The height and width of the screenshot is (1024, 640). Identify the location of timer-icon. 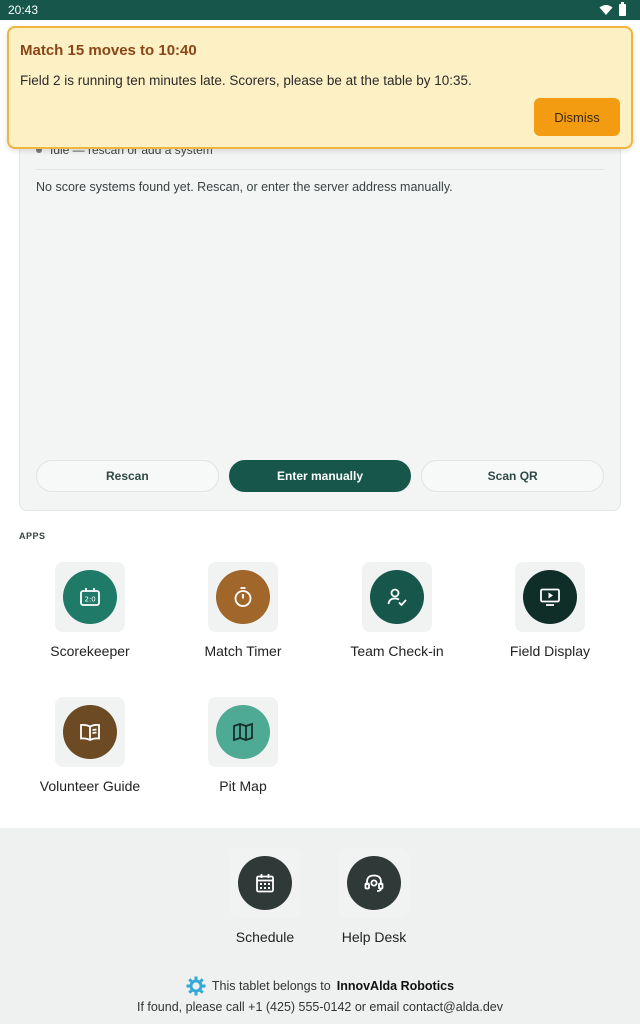
(243, 597).